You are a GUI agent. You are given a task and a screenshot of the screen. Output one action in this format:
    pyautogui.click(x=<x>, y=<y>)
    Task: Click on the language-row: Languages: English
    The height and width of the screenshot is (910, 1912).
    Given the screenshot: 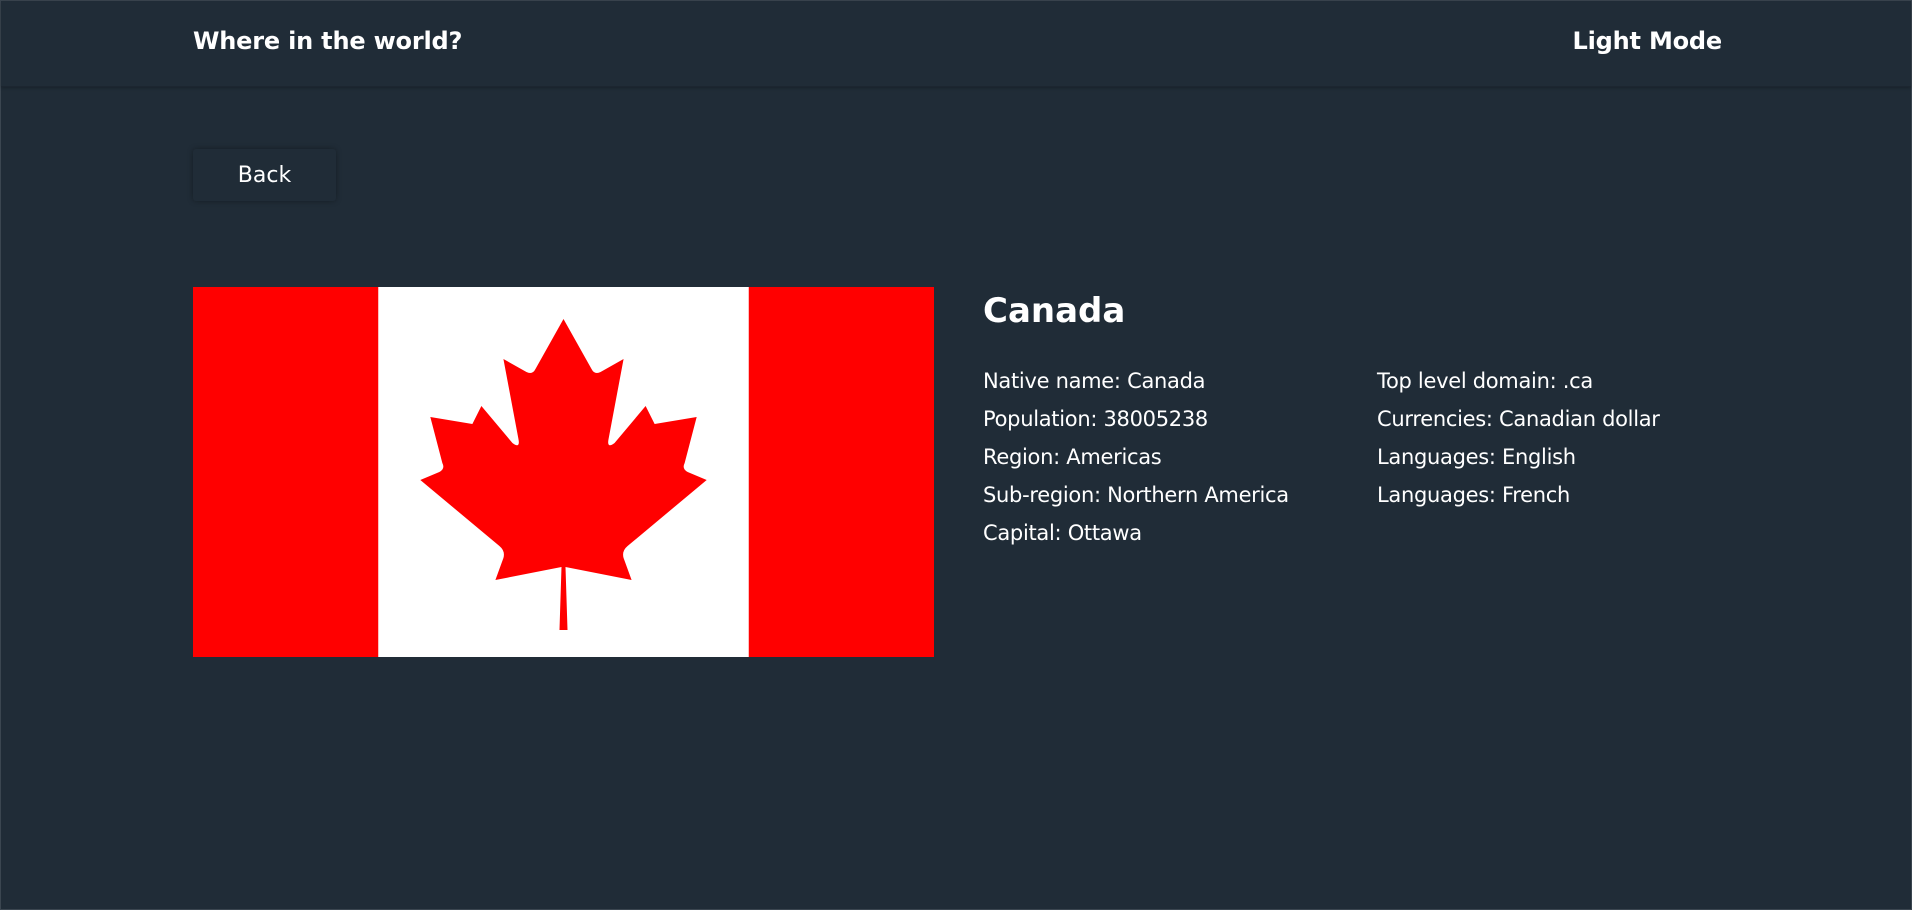 What is the action you would take?
    pyautogui.click(x=1476, y=457)
    